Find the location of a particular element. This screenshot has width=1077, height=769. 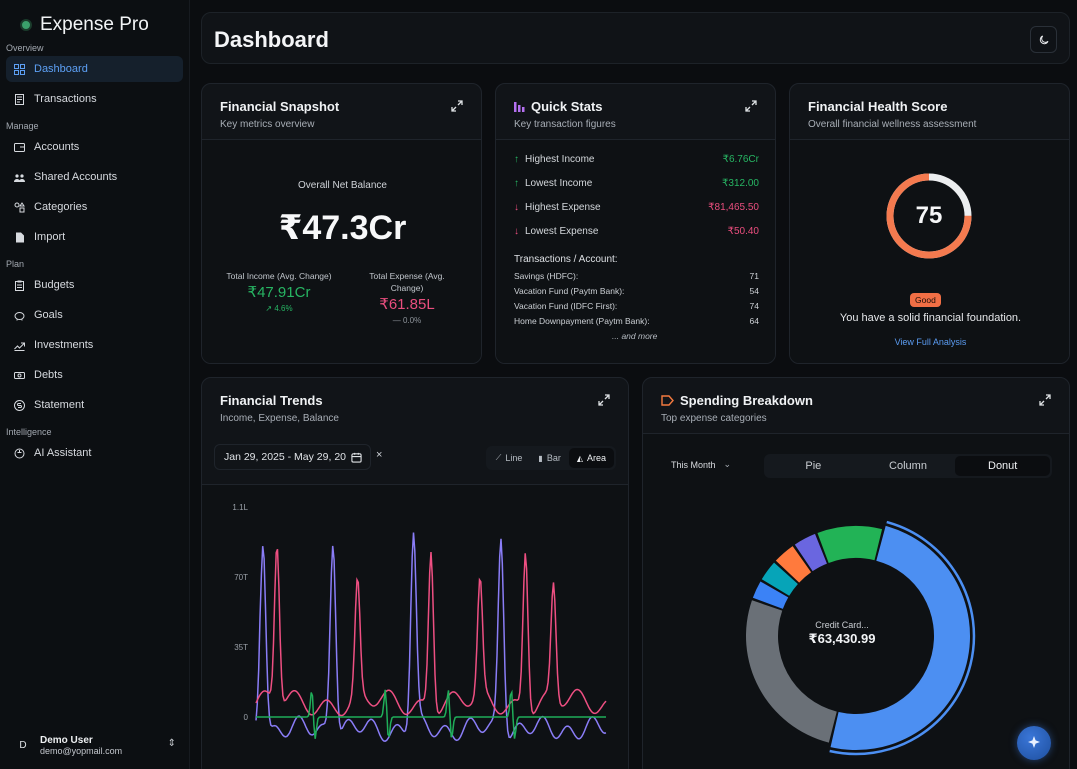

user-menu: D Demo User demo@yopmail.com ⇕ is located at coordinates (95, 745).